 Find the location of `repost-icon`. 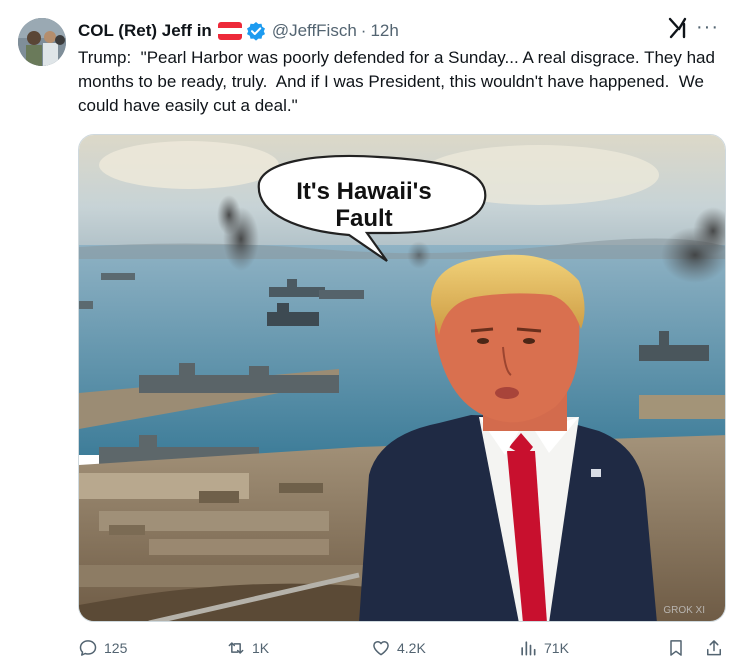

repost-icon is located at coordinates (236, 648).